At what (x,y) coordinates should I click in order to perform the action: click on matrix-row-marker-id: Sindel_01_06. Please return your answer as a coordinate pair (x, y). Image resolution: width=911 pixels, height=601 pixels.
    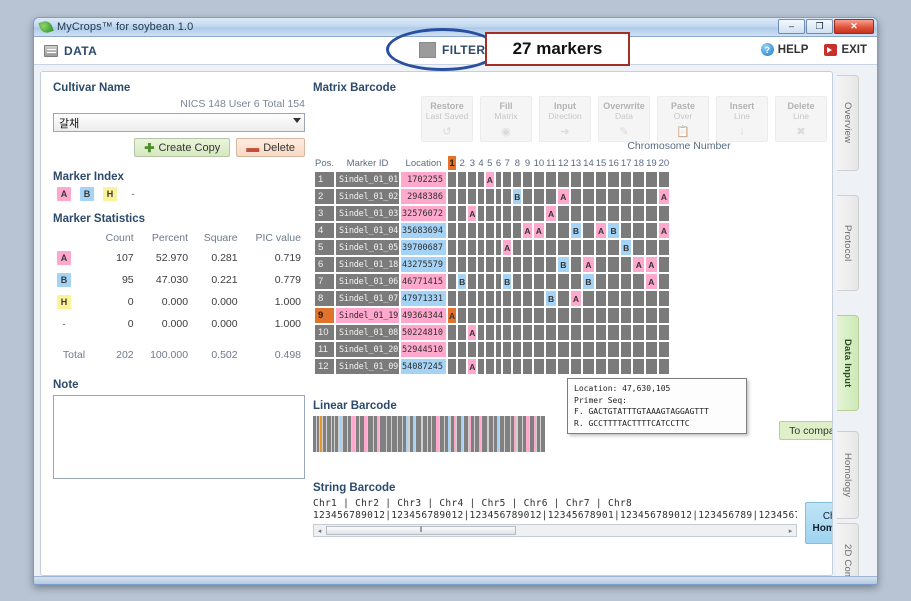
    Looking at the image, I should click on (368, 281).